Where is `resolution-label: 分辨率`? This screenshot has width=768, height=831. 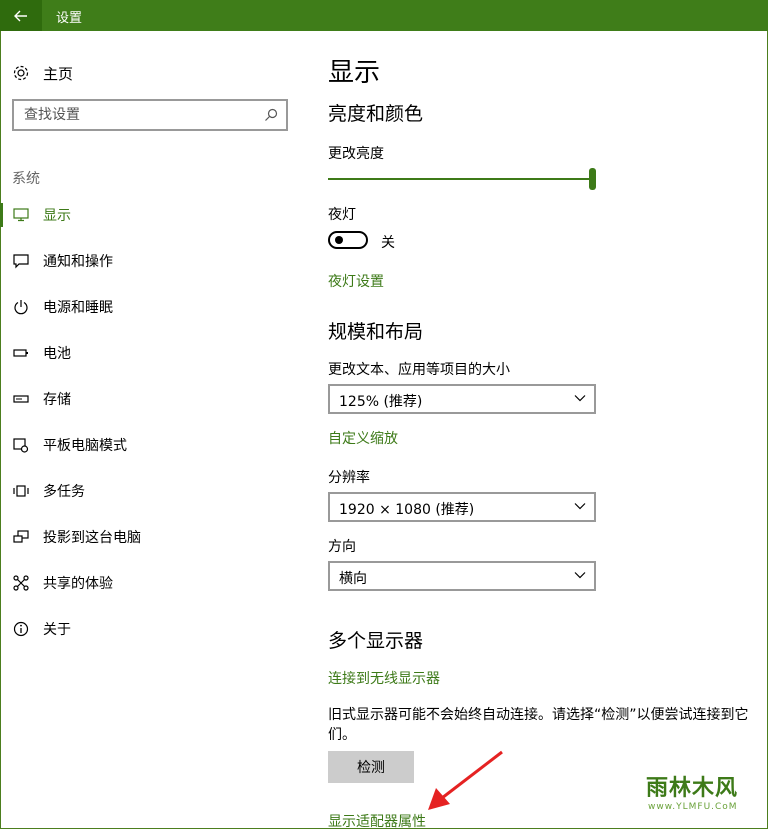
resolution-label: 分辨率 is located at coordinates (349, 478).